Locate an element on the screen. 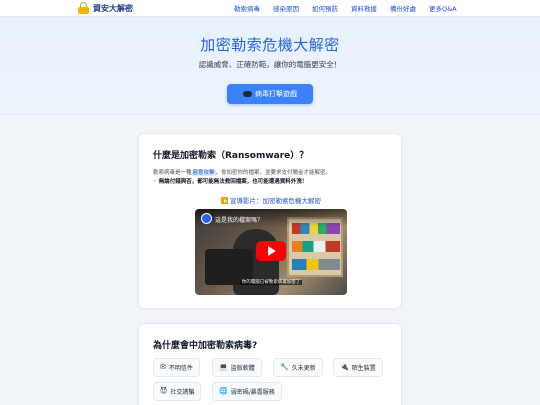 This screenshot has width=540, height=405. top-nav: 資安大解密 勒索病毒 感染原因 如何預防 資料救援 備份好處 更多Q&A is located at coordinates (270, 8).